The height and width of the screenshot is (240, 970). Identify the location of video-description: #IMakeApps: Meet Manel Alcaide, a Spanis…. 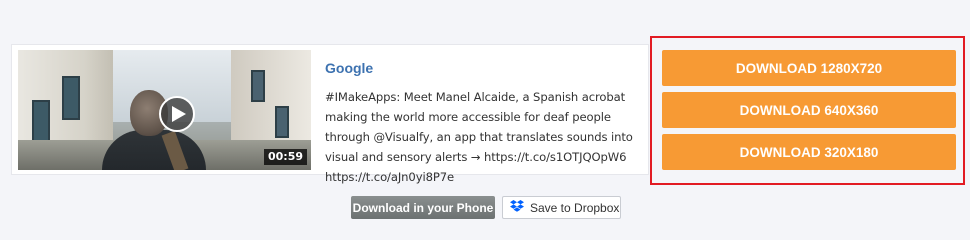
(479, 137).